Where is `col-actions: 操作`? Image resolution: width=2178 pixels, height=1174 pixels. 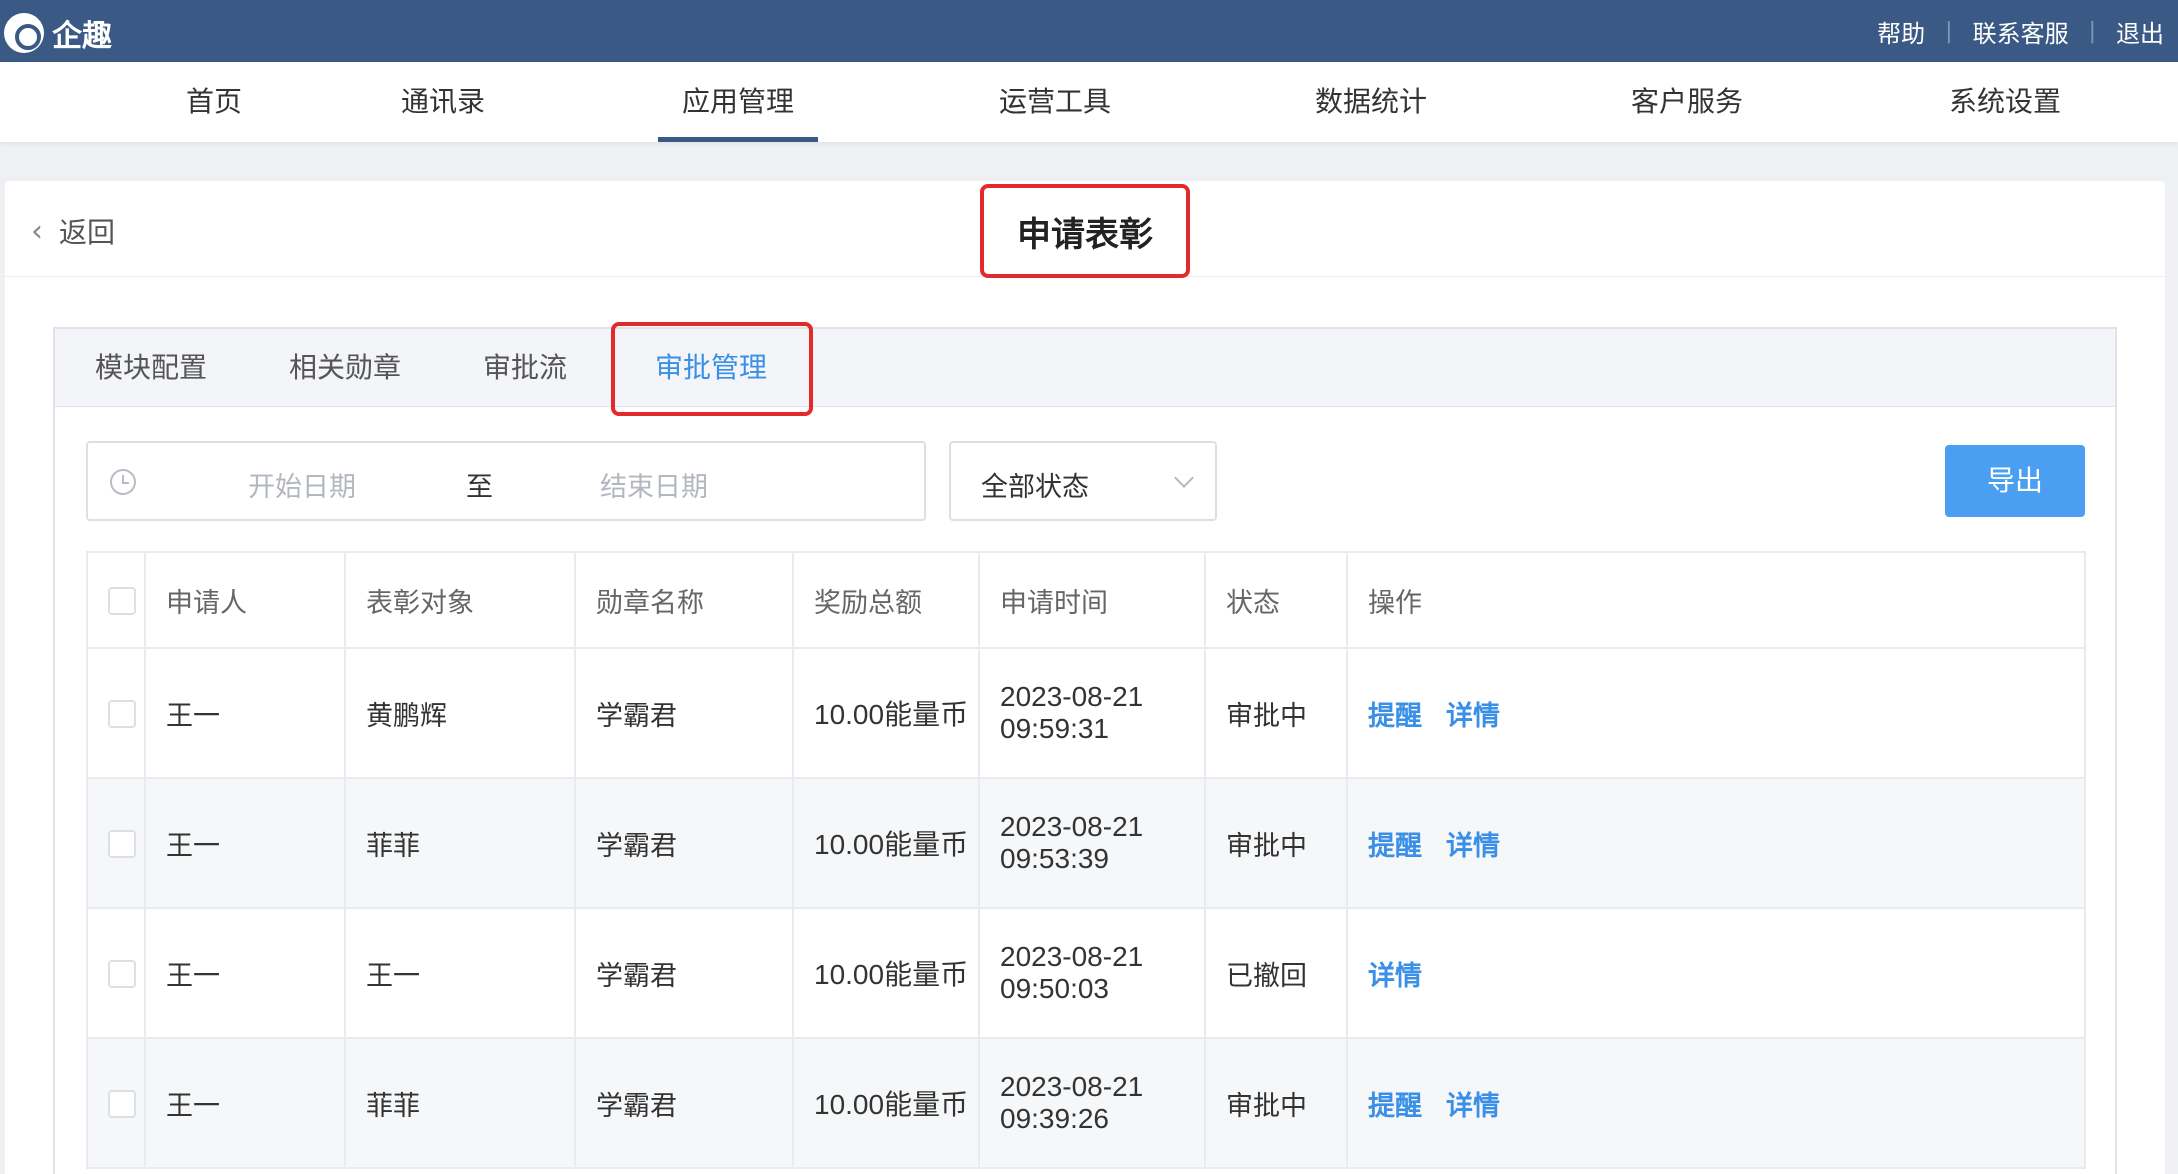
col-actions: 操作 is located at coordinates (1716, 600).